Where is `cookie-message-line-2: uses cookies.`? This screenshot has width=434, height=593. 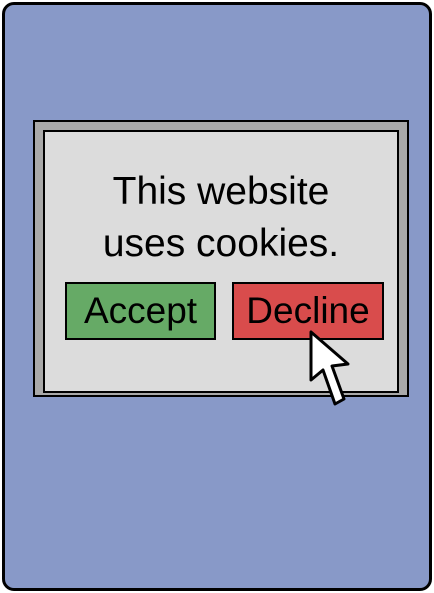 cookie-message-line-2: uses cookies. is located at coordinates (221, 243).